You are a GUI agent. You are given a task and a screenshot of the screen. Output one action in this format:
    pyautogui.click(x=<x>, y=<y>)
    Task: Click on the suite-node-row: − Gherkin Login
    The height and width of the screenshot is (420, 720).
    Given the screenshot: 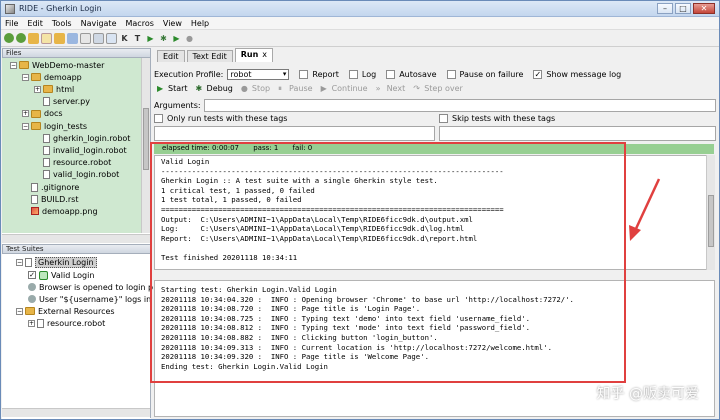 What is the action you would take?
    pyautogui.click(x=56, y=262)
    